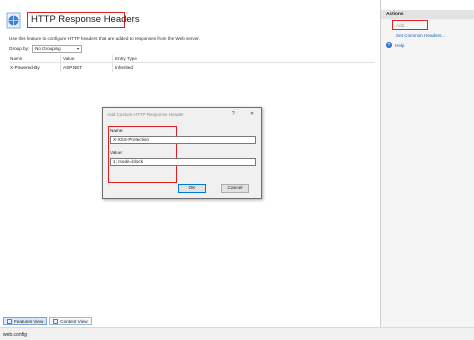 This screenshot has height=340, width=474. I want to click on table-row: X-Powered-By ASP.NET Inherited, so click(192, 67).